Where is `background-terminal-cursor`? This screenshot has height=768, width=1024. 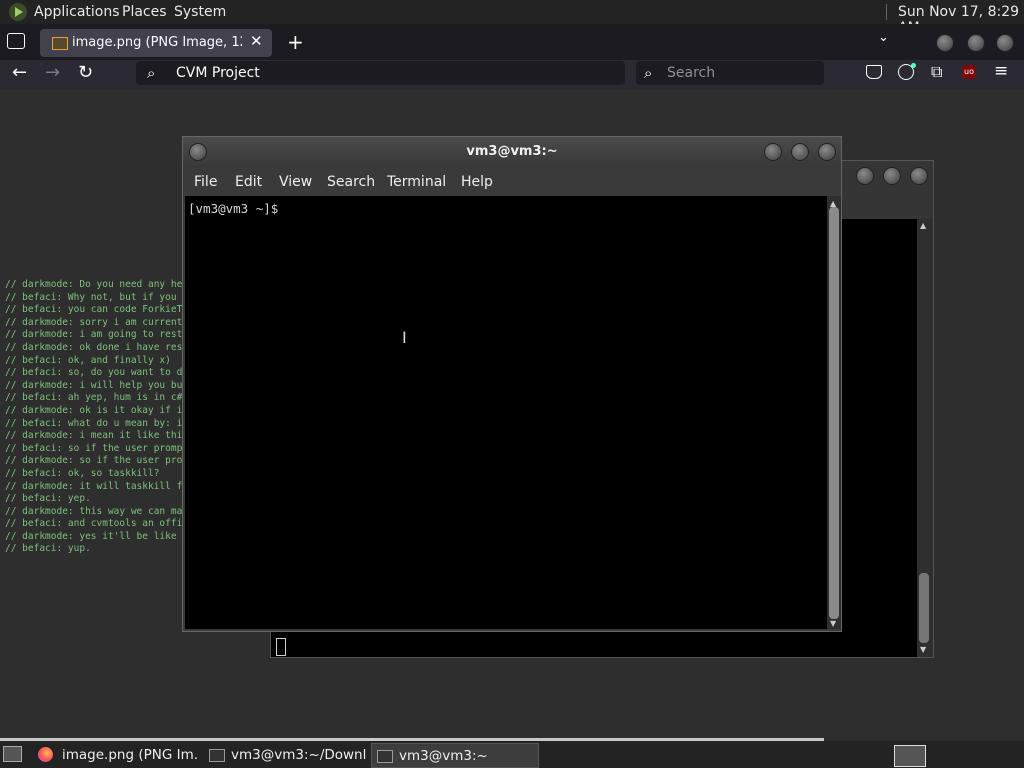 background-terminal-cursor is located at coordinates (281, 647).